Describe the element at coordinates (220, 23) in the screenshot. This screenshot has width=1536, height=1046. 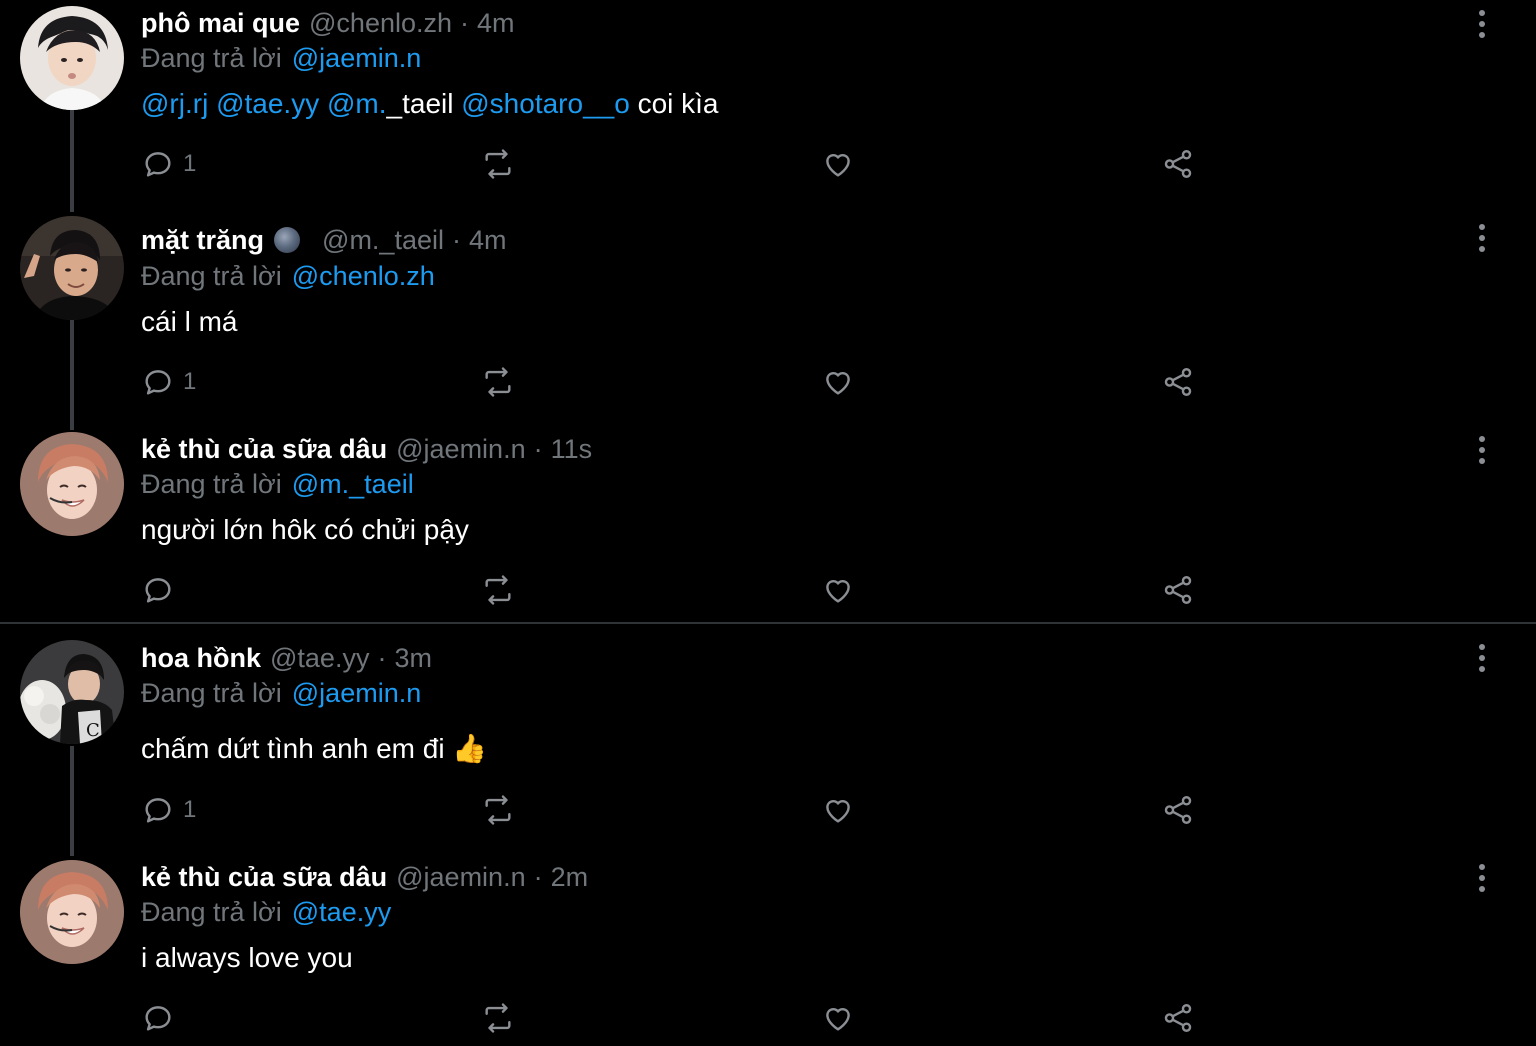
I see `display-name: phô mai que` at that location.